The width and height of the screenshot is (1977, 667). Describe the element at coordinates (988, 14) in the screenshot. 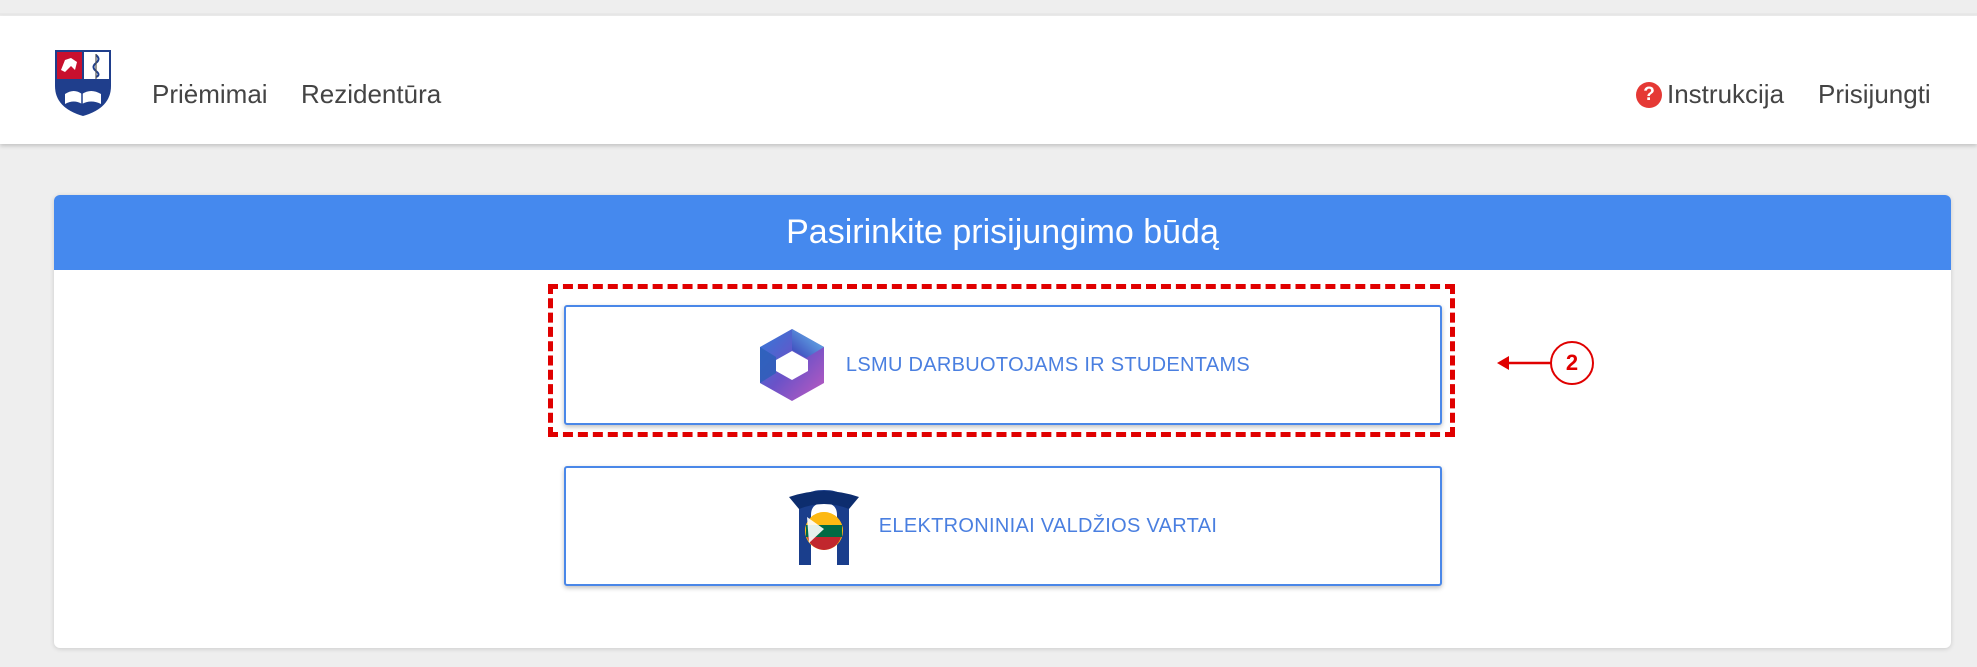

I see `top-divider` at that location.